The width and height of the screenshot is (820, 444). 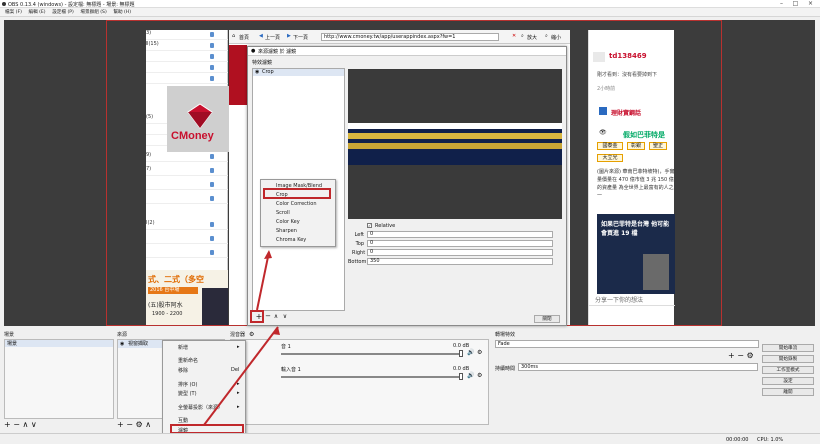 I want to click on start-streaming-button: 開始串流, so click(x=788, y=348).